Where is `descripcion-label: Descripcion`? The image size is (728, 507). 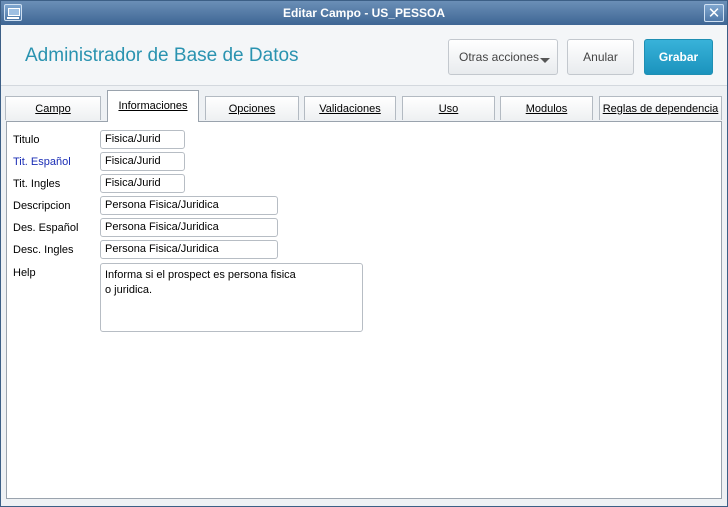
descripcion-label: Descripcion is located at coordinates (42, 206).